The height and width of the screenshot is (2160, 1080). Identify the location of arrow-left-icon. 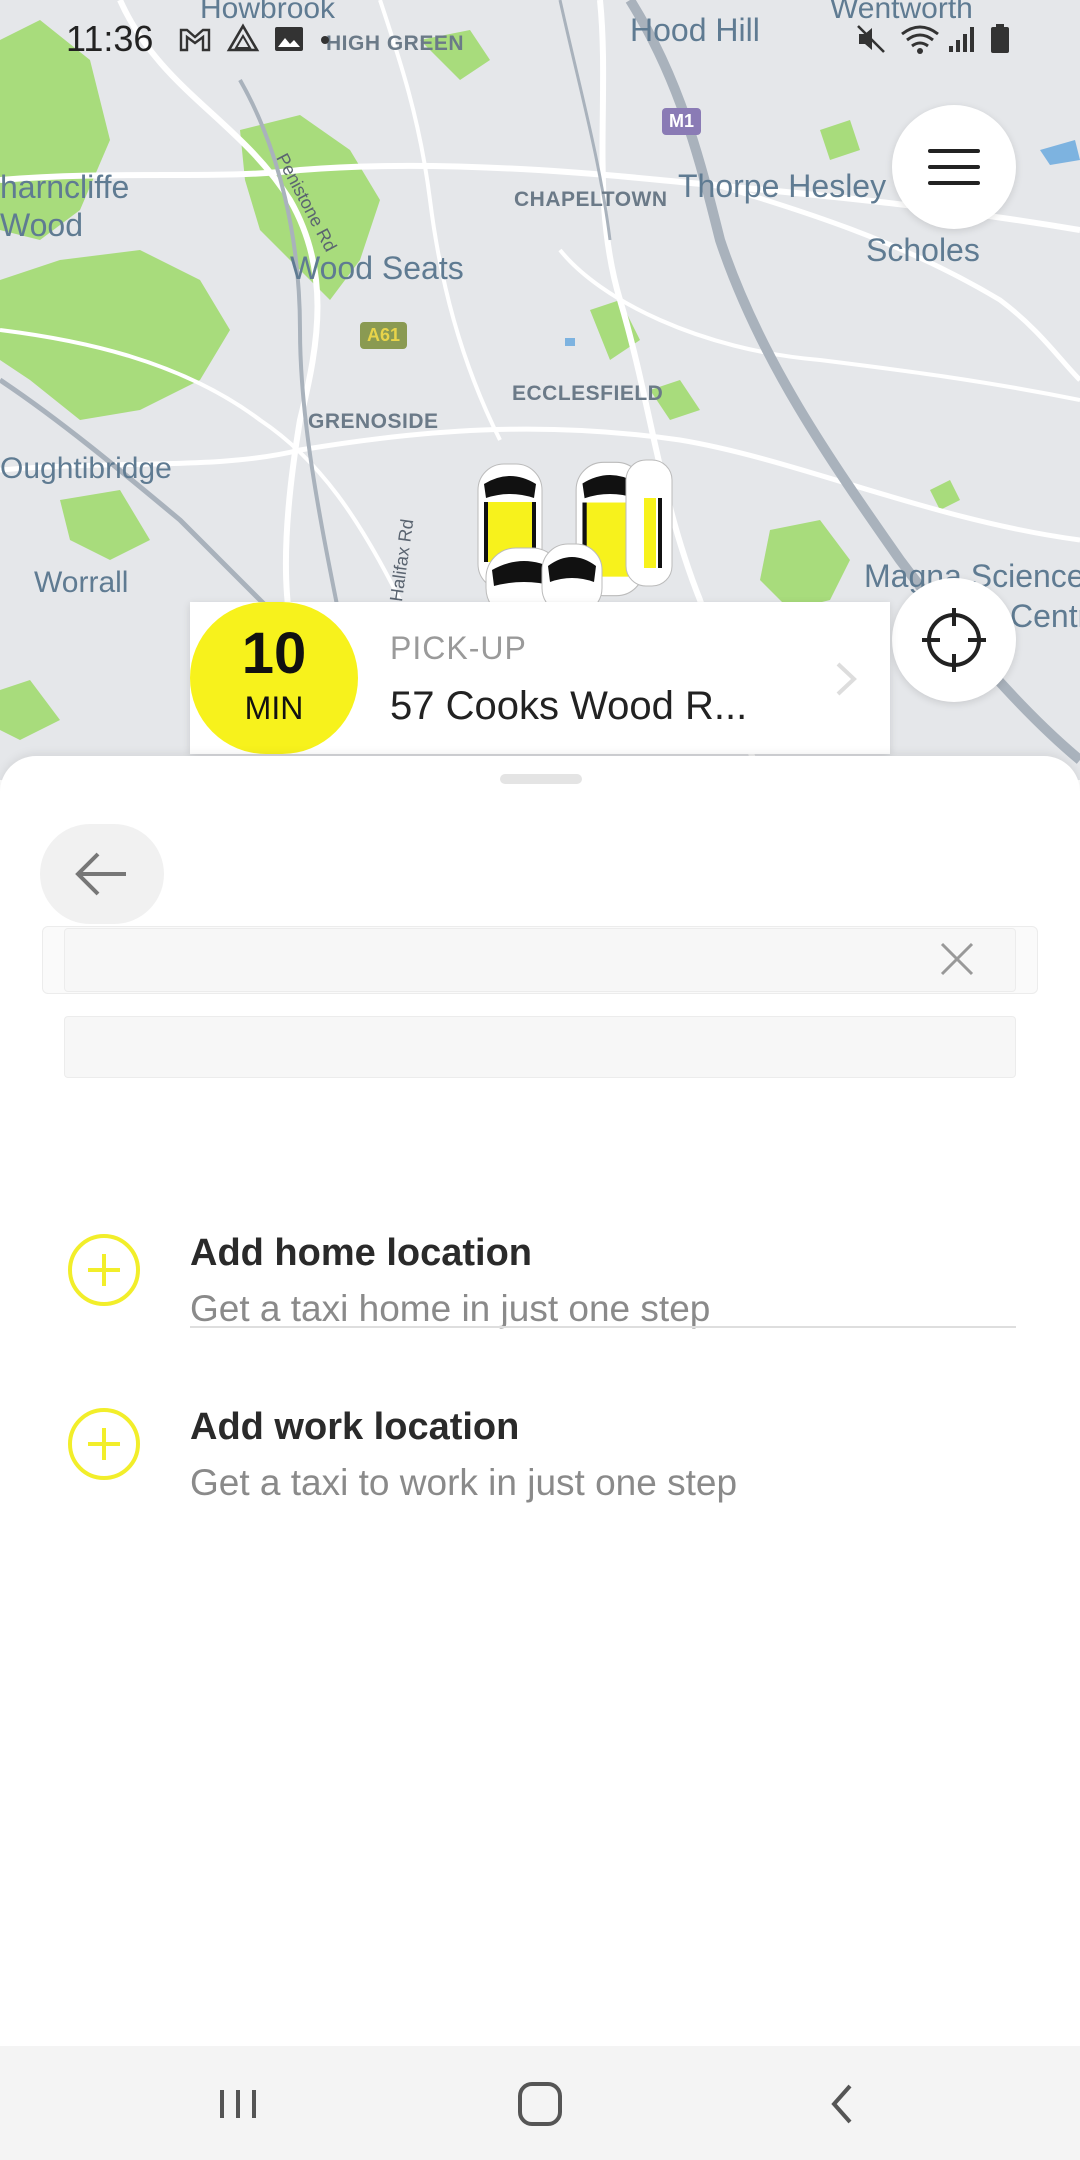
(100, 874).